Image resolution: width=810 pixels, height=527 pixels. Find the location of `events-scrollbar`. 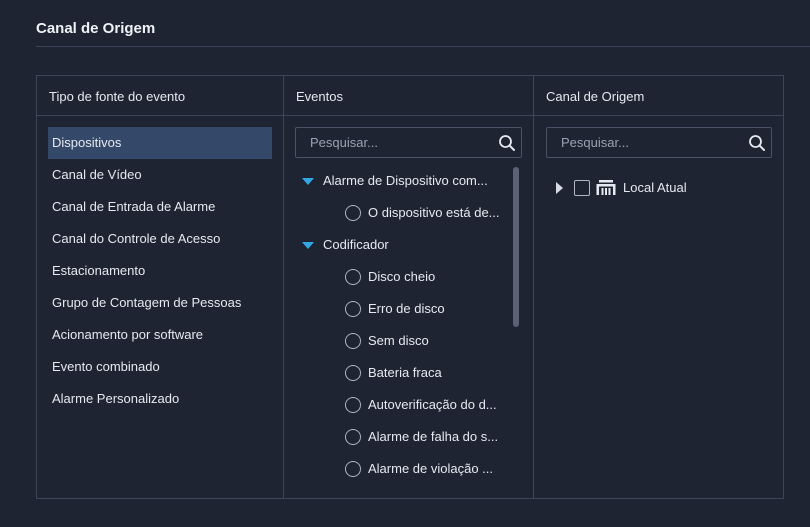

events-scrollbar is located at coordinates (516, 247).